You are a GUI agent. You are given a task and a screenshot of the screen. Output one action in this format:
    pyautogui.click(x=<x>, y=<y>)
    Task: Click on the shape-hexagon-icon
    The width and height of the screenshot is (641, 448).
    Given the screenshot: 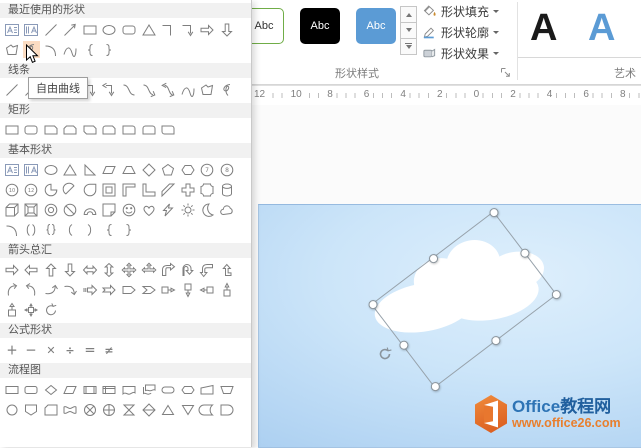 What is the action you would take?
    pyautogui.click(x=187, y=169)
    